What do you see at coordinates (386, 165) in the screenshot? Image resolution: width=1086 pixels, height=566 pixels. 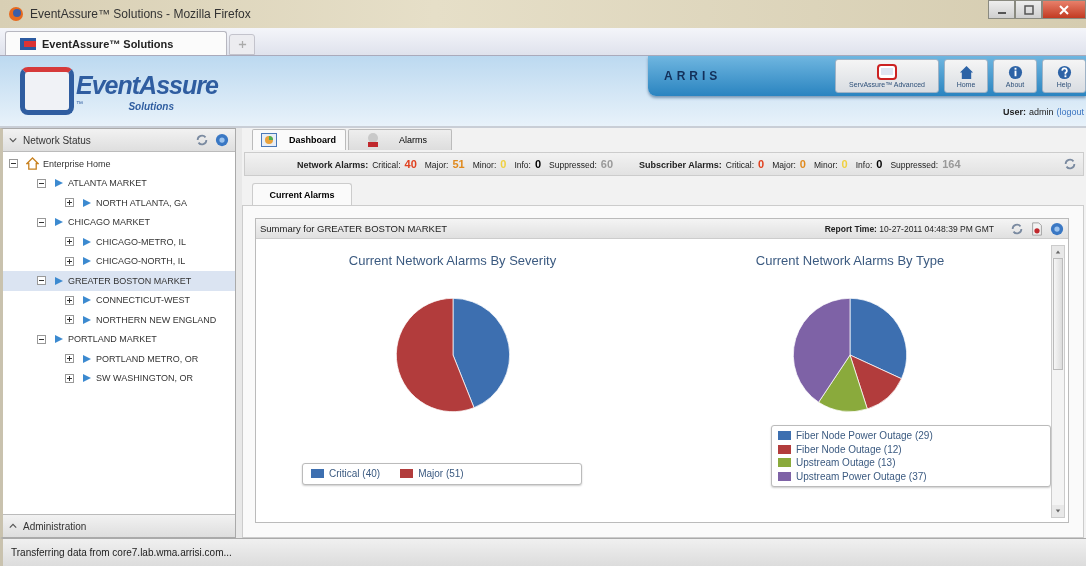 I see `alarm-label: Critical:` at bounding box center [386, 165].